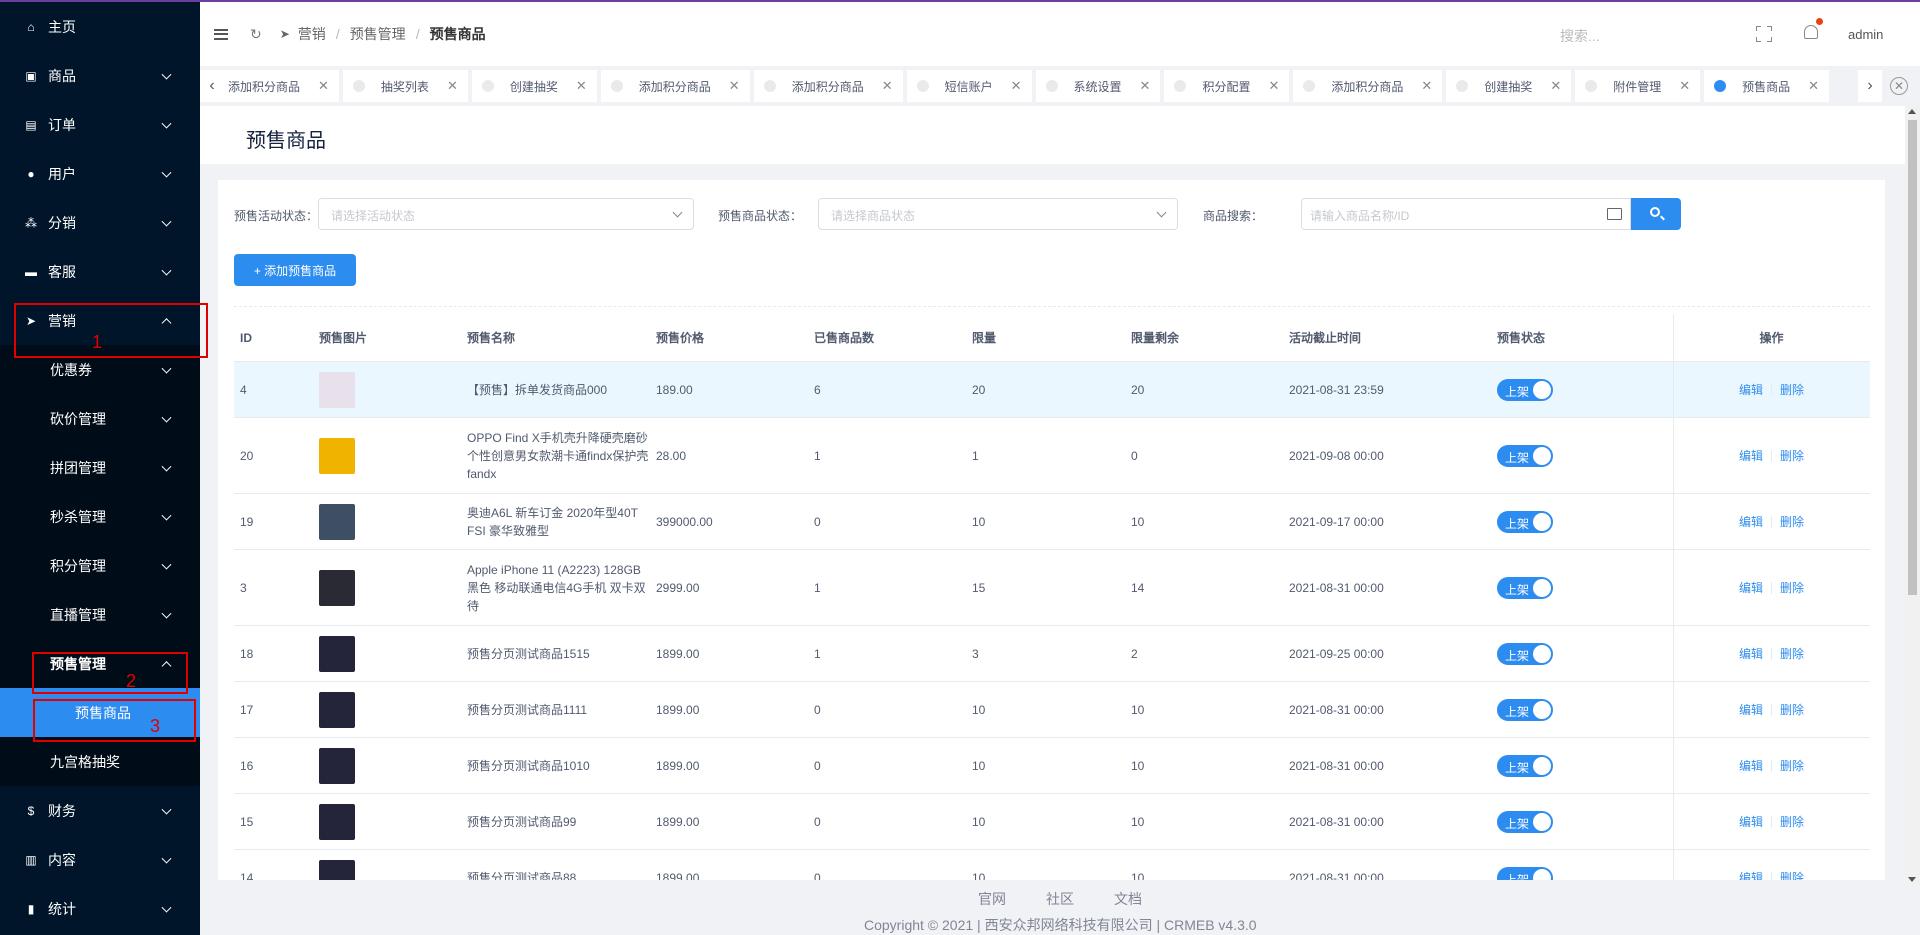 The height and width of the screenshot is (935, 1920). What do you see at coordinates (100, 859) in the screenshot?
I see `sidebar-item-content: ▥ 内容` at bounding box center [100, 859].